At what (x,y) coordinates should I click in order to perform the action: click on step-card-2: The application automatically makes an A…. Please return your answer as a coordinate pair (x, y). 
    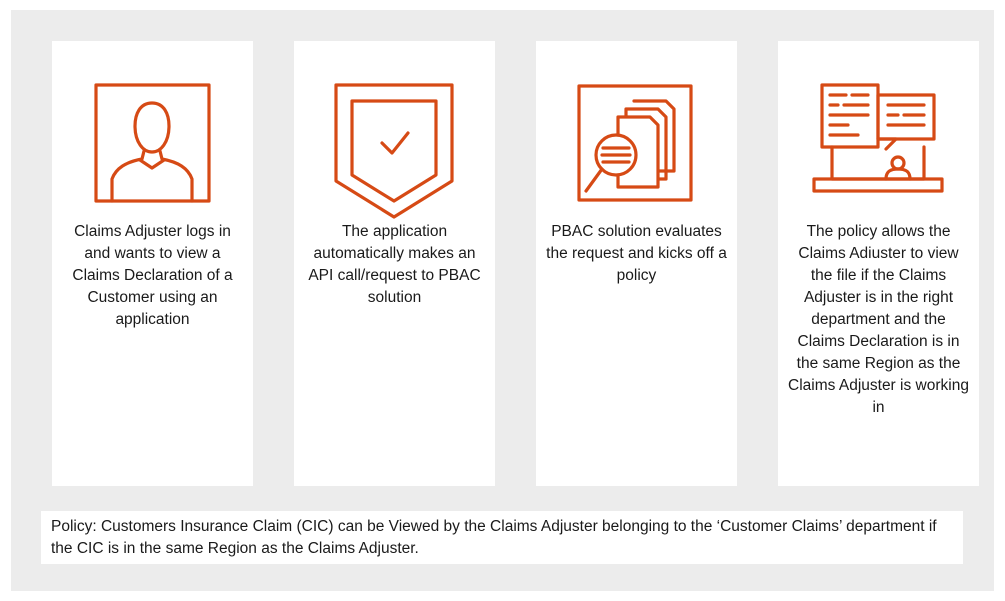
    Looking at the image, I should click on (394, 263).